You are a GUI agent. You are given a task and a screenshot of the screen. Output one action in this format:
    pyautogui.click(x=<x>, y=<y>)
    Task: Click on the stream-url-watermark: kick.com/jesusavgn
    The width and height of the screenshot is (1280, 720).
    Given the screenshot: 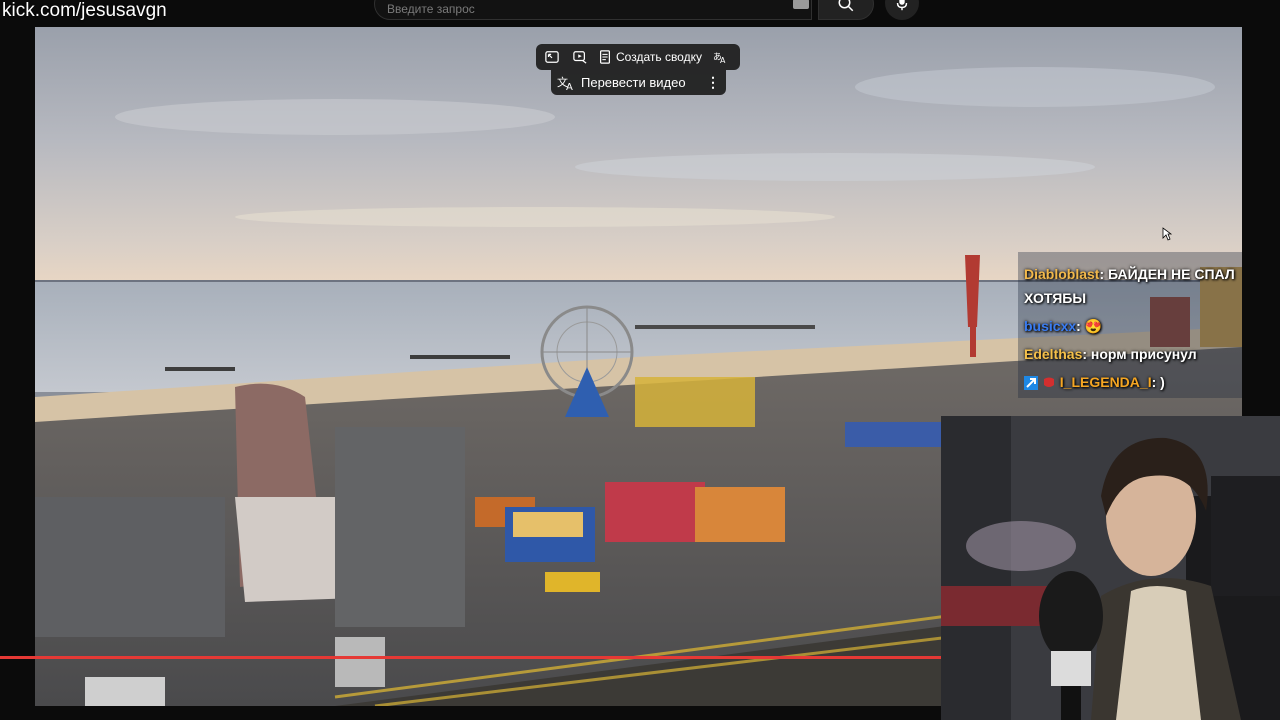 What is the action you would take?
    pyautogui.click(x=84, y=10)
    